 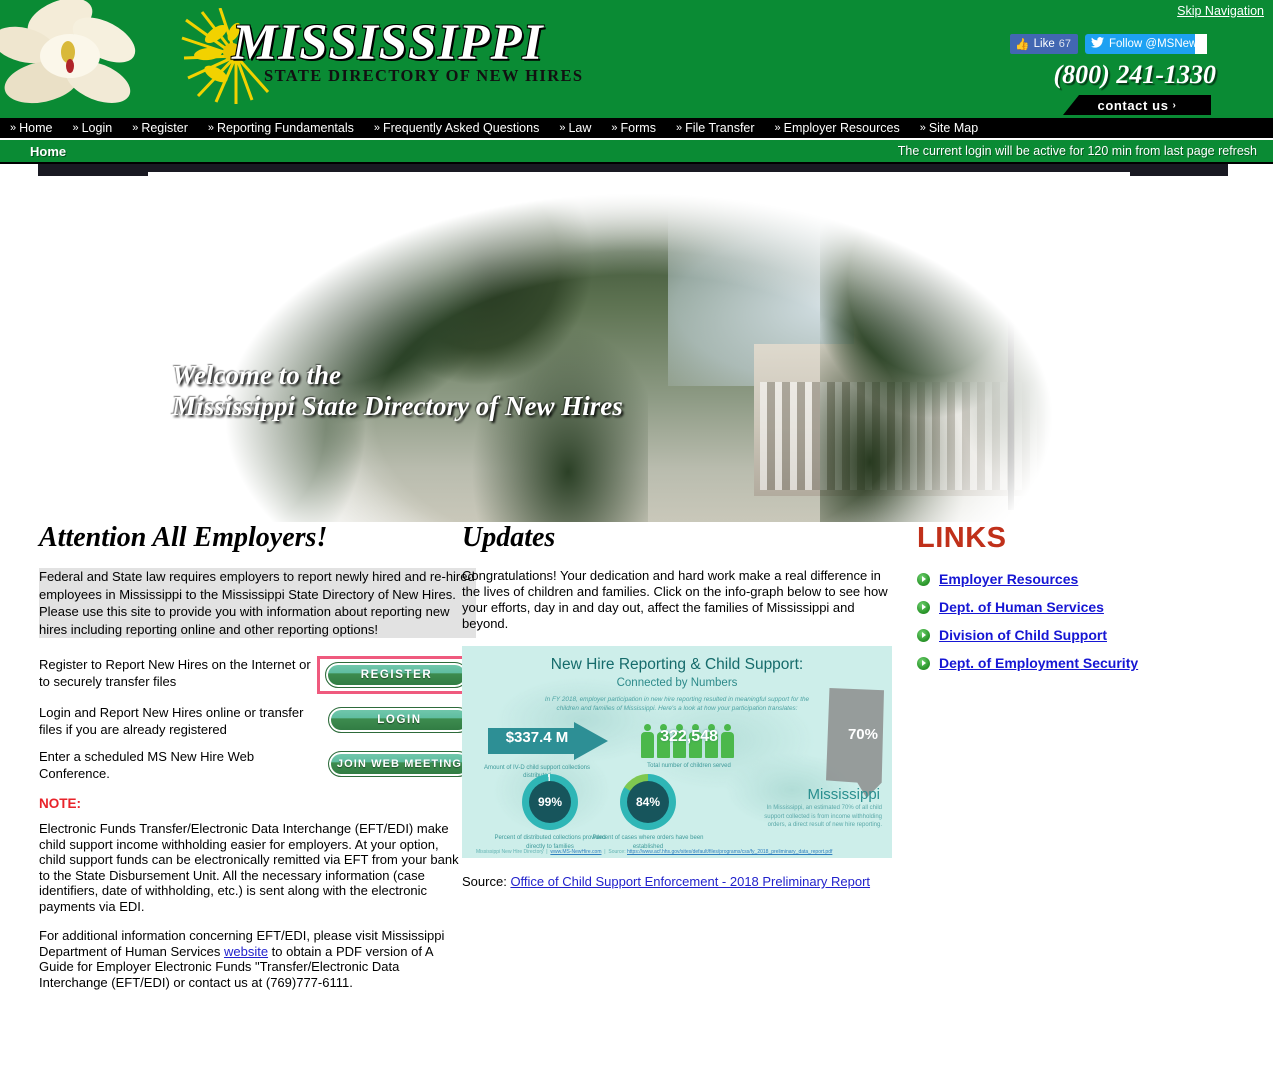 What do you see at coordinates (1133, 105) in the screenshot?
I see `contact-us-label: contact us` at bounding box center [1133, 105].